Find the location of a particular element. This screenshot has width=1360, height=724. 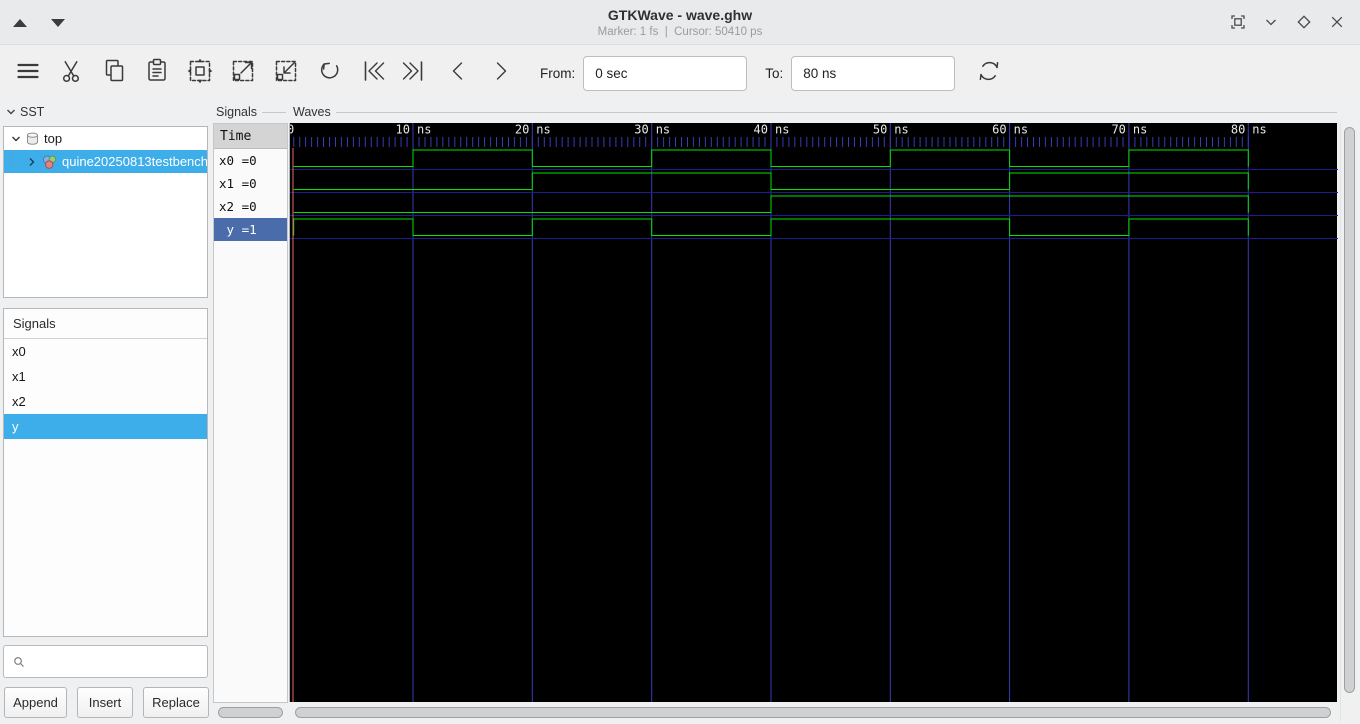

scissors-icon is located at coordinates (71, 73).